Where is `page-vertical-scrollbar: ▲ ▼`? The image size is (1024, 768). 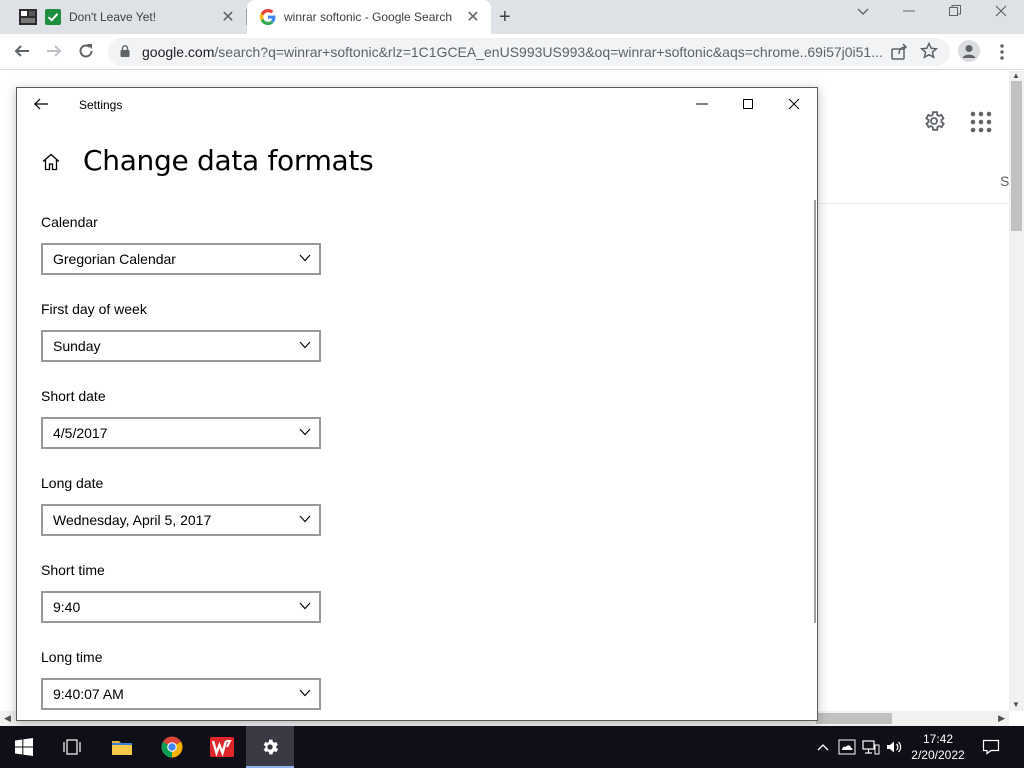 page-vertical-scrollbar: ▲ ▼ is located at coordinates (1016, 391).